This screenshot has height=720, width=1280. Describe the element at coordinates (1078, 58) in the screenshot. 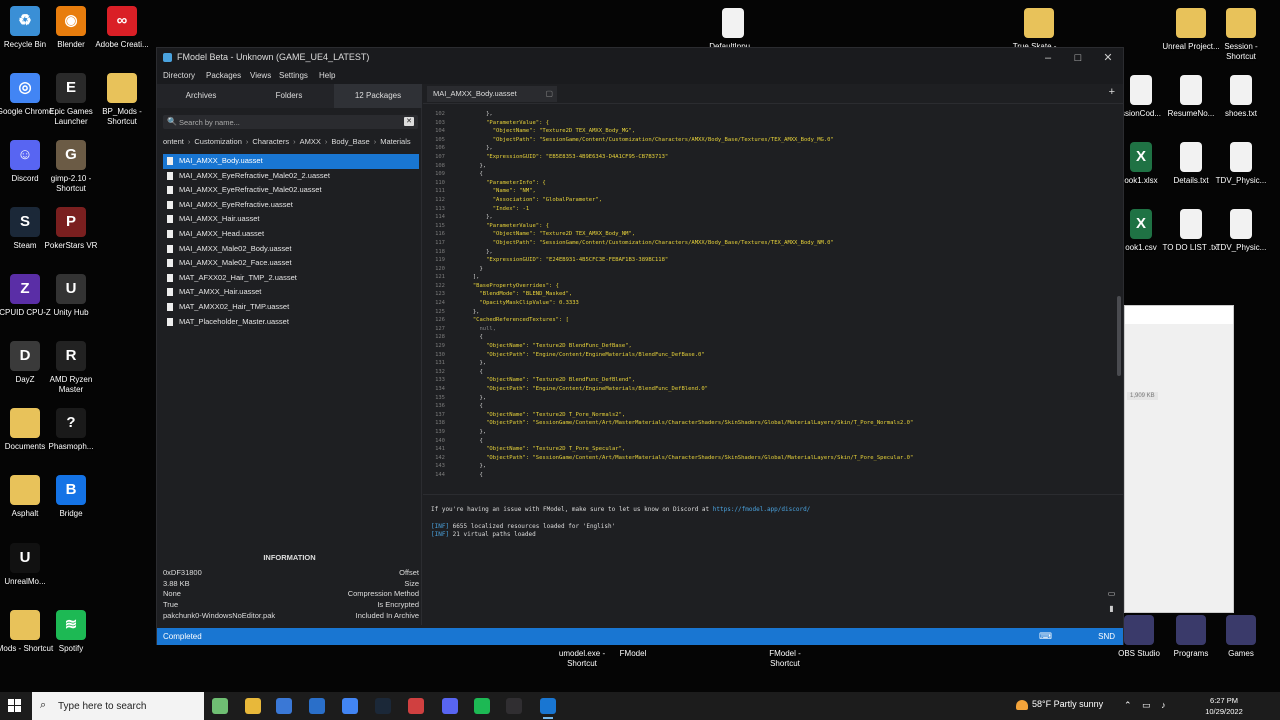

I see `maximize-button: □` at that location.